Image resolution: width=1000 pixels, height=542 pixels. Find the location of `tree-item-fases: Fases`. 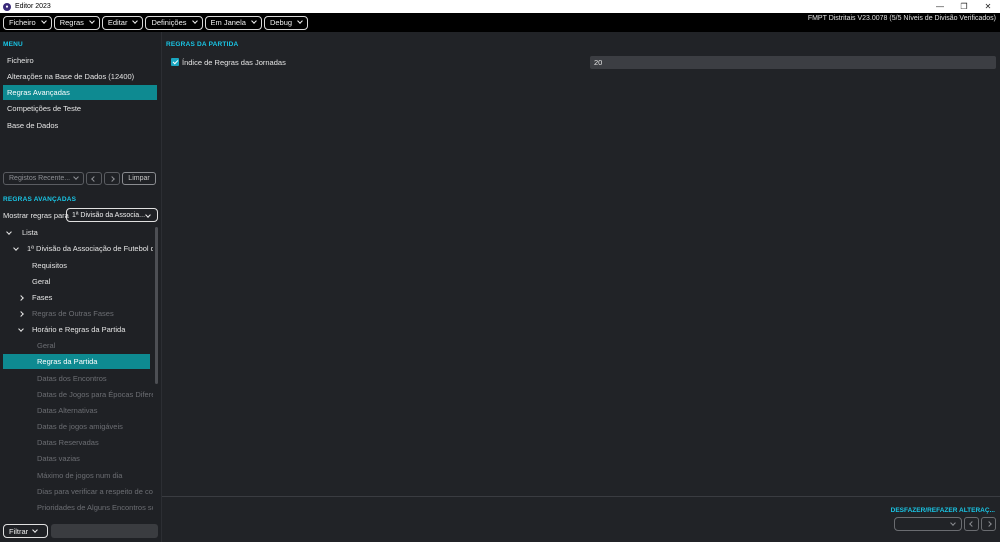

tree-item-fases: Fases is located at coordinates (78, 297).